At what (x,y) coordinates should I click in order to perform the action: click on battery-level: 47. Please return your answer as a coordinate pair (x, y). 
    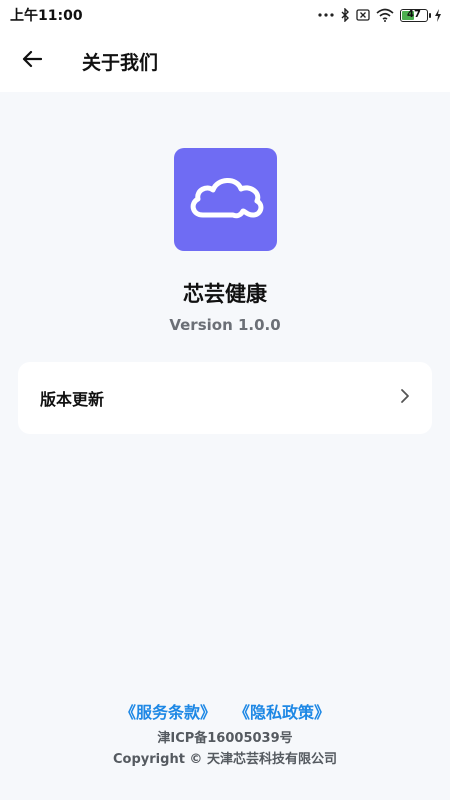
    Looking at the image, I should click on (414, 14).